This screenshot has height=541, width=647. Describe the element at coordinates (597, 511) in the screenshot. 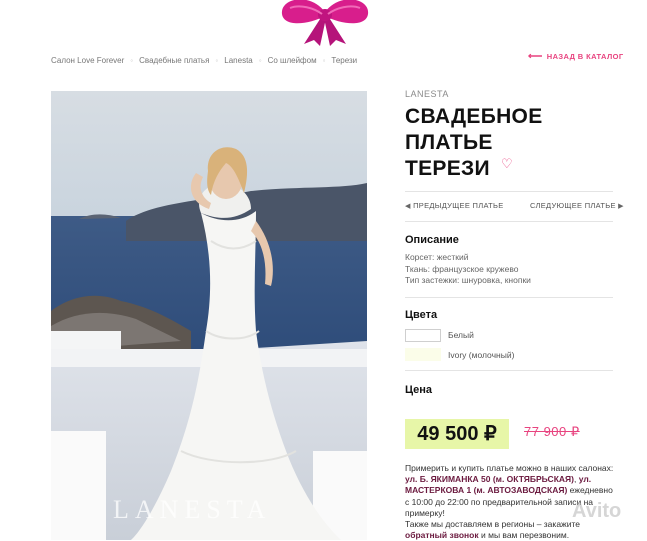

I see `avito-watermark: Avito` at that location.